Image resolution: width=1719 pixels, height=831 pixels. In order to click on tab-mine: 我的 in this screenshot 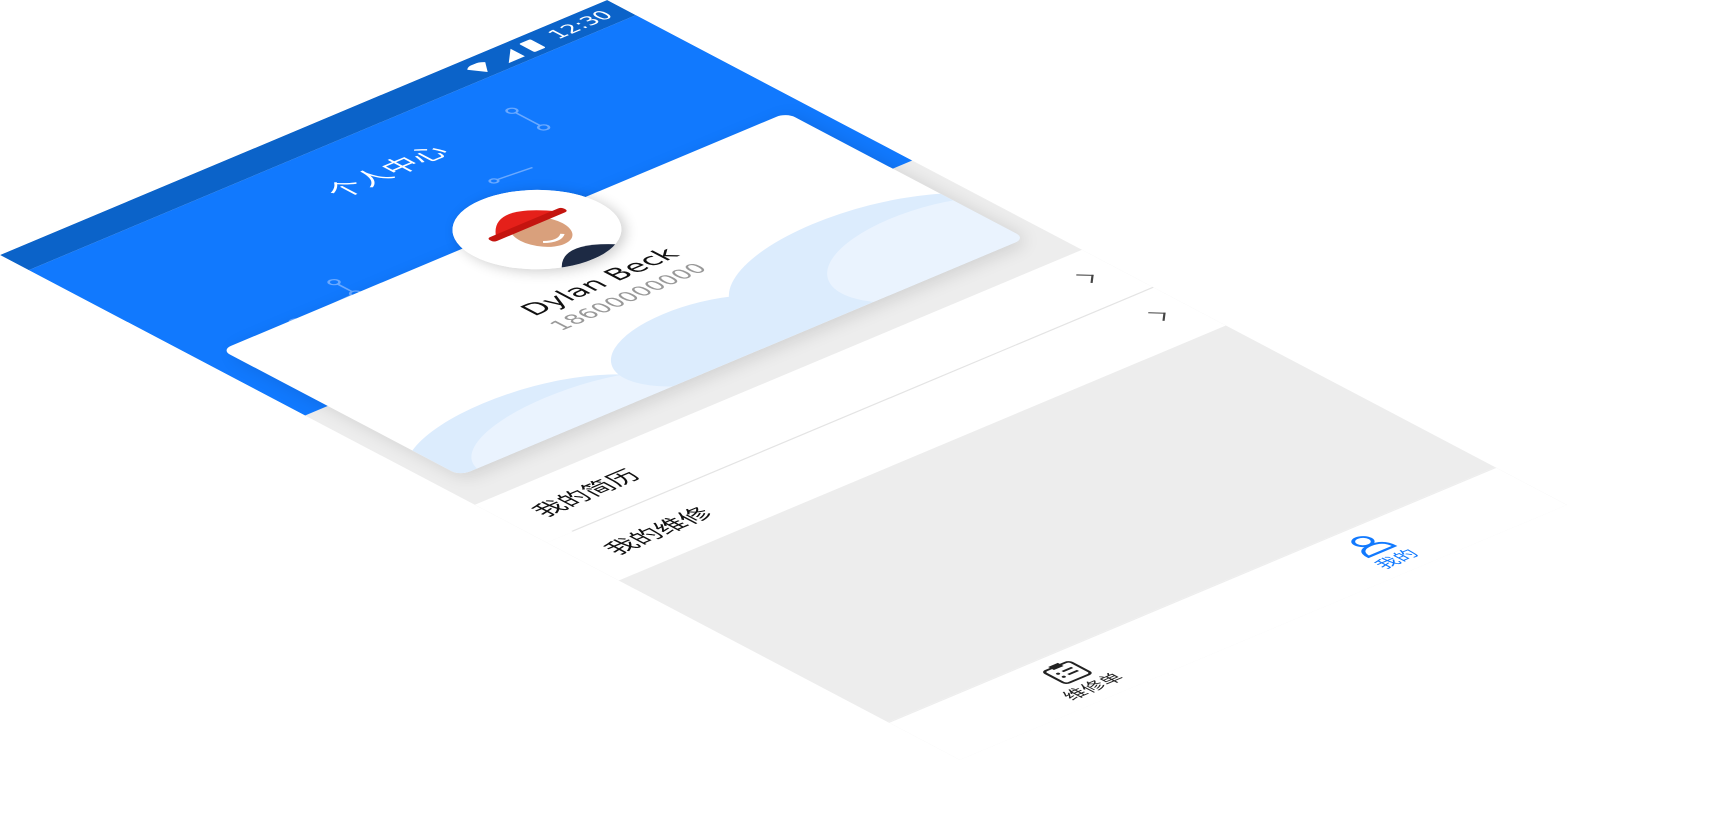, I will do `click(1380, 550)`.